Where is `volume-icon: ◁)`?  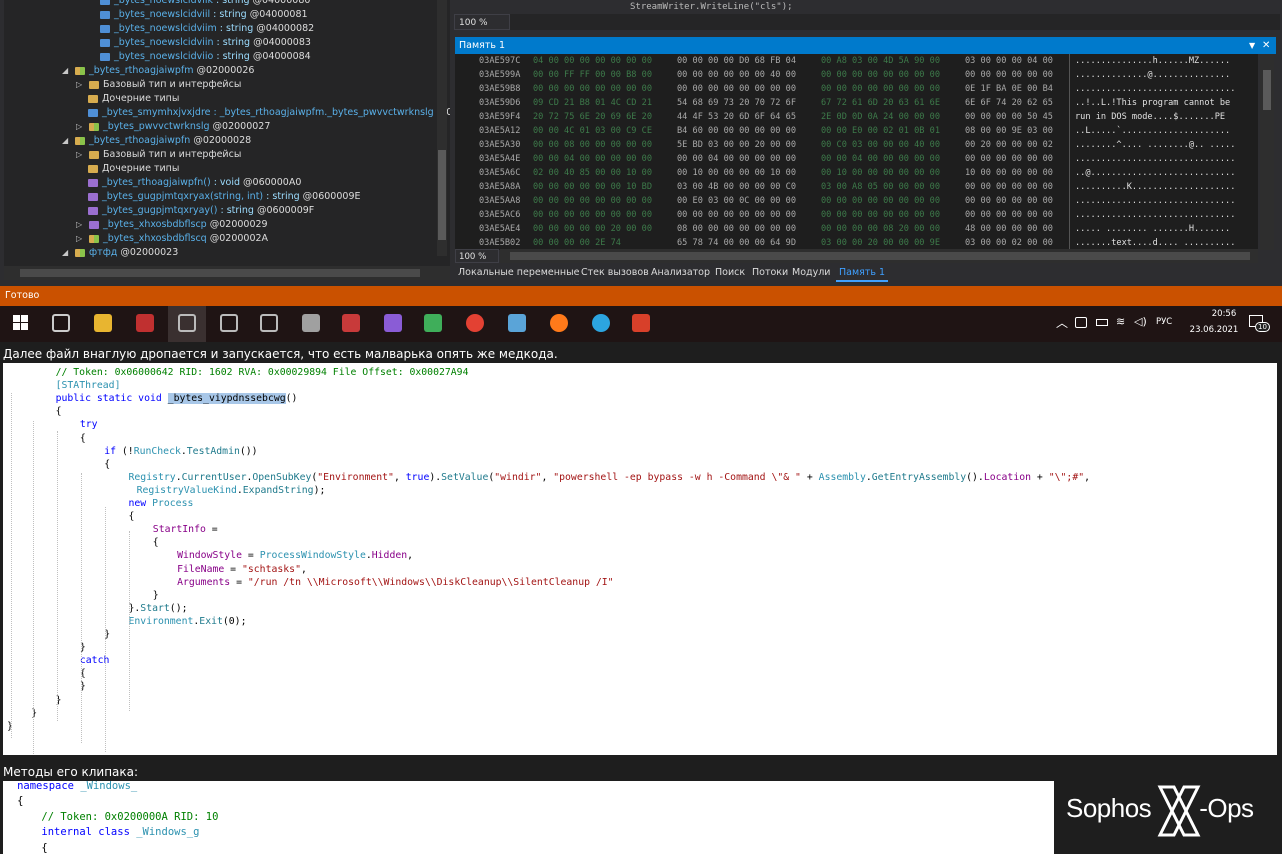
volume-icon: ◁) is located at coordinates (1140, 321).